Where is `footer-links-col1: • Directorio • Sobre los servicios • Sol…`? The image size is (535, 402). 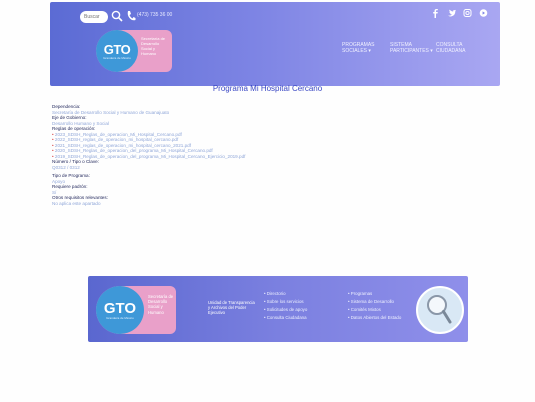
footer-links-col1: • Directorio • Sobre los servicios • Sol… is located at coordinates (285, 306).